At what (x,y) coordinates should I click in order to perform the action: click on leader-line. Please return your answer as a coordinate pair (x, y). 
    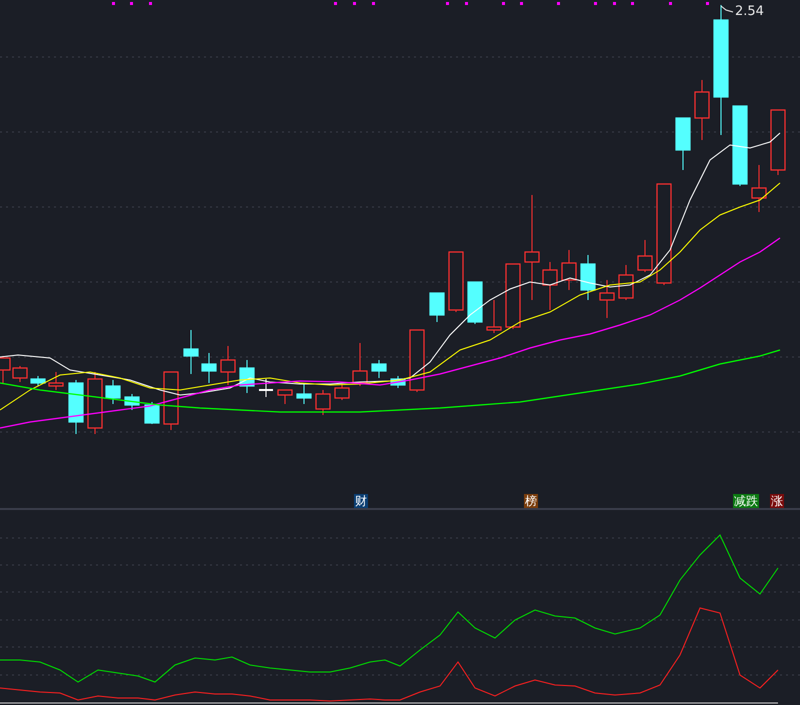
    Looking at the image, I should click on (727, 9).